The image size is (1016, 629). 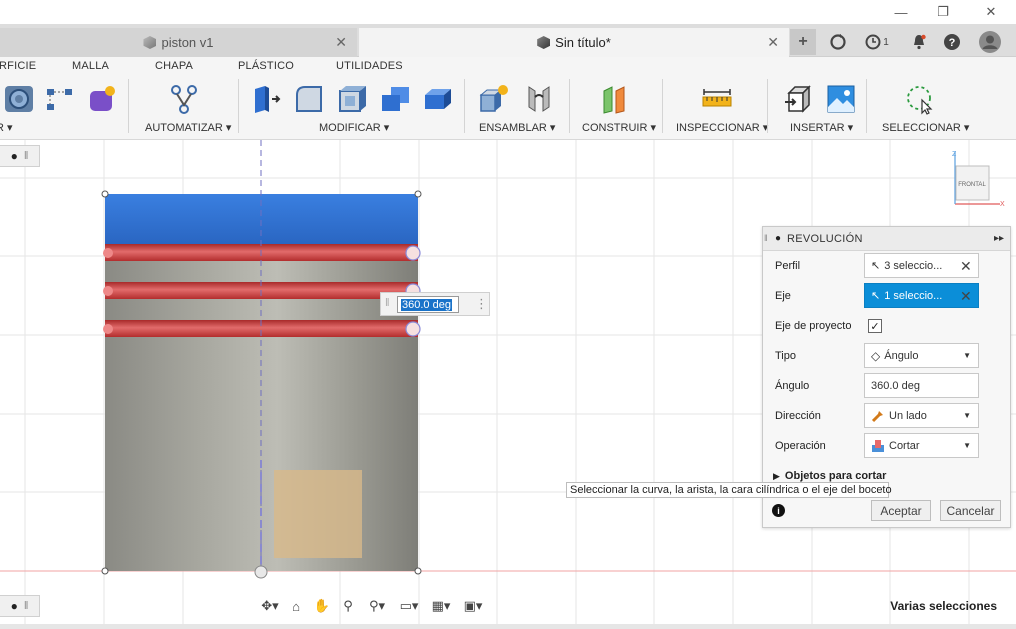 I want to click on group-label-seleccionar: SELECCIONAR ▾, so click(x=925, y=127).